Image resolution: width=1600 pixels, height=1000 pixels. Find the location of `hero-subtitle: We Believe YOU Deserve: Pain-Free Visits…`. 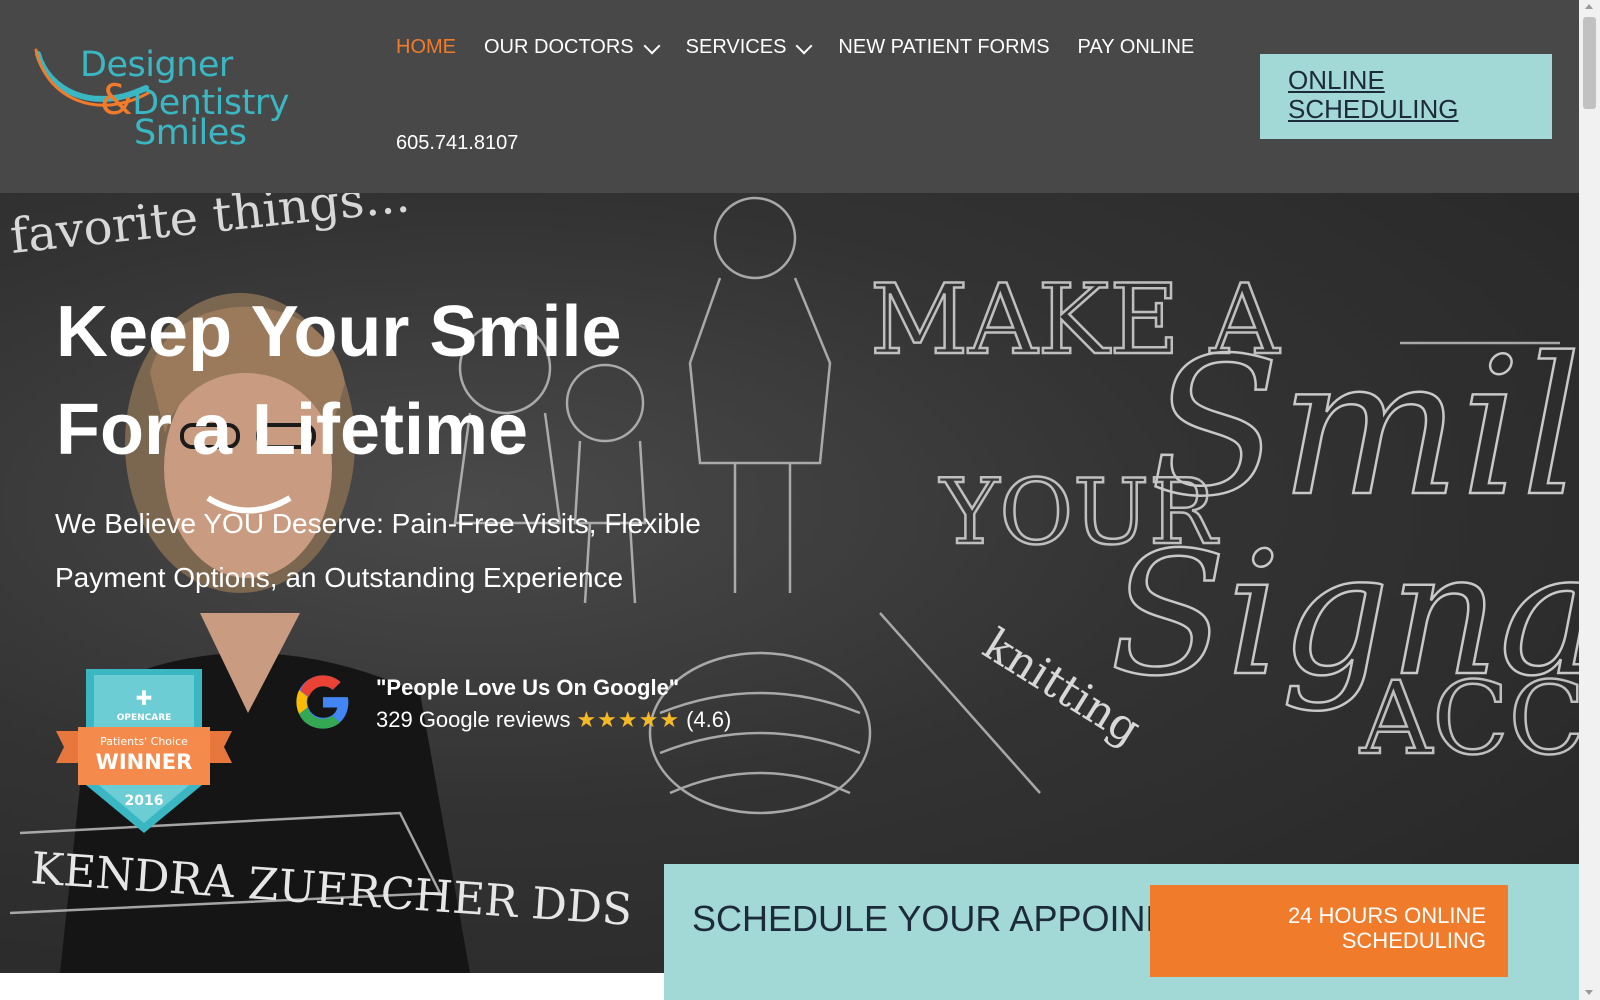

hero-subtitle: We Believe YOU Deserve: Pain-Free Visits… is located at coordinates (378, 550).